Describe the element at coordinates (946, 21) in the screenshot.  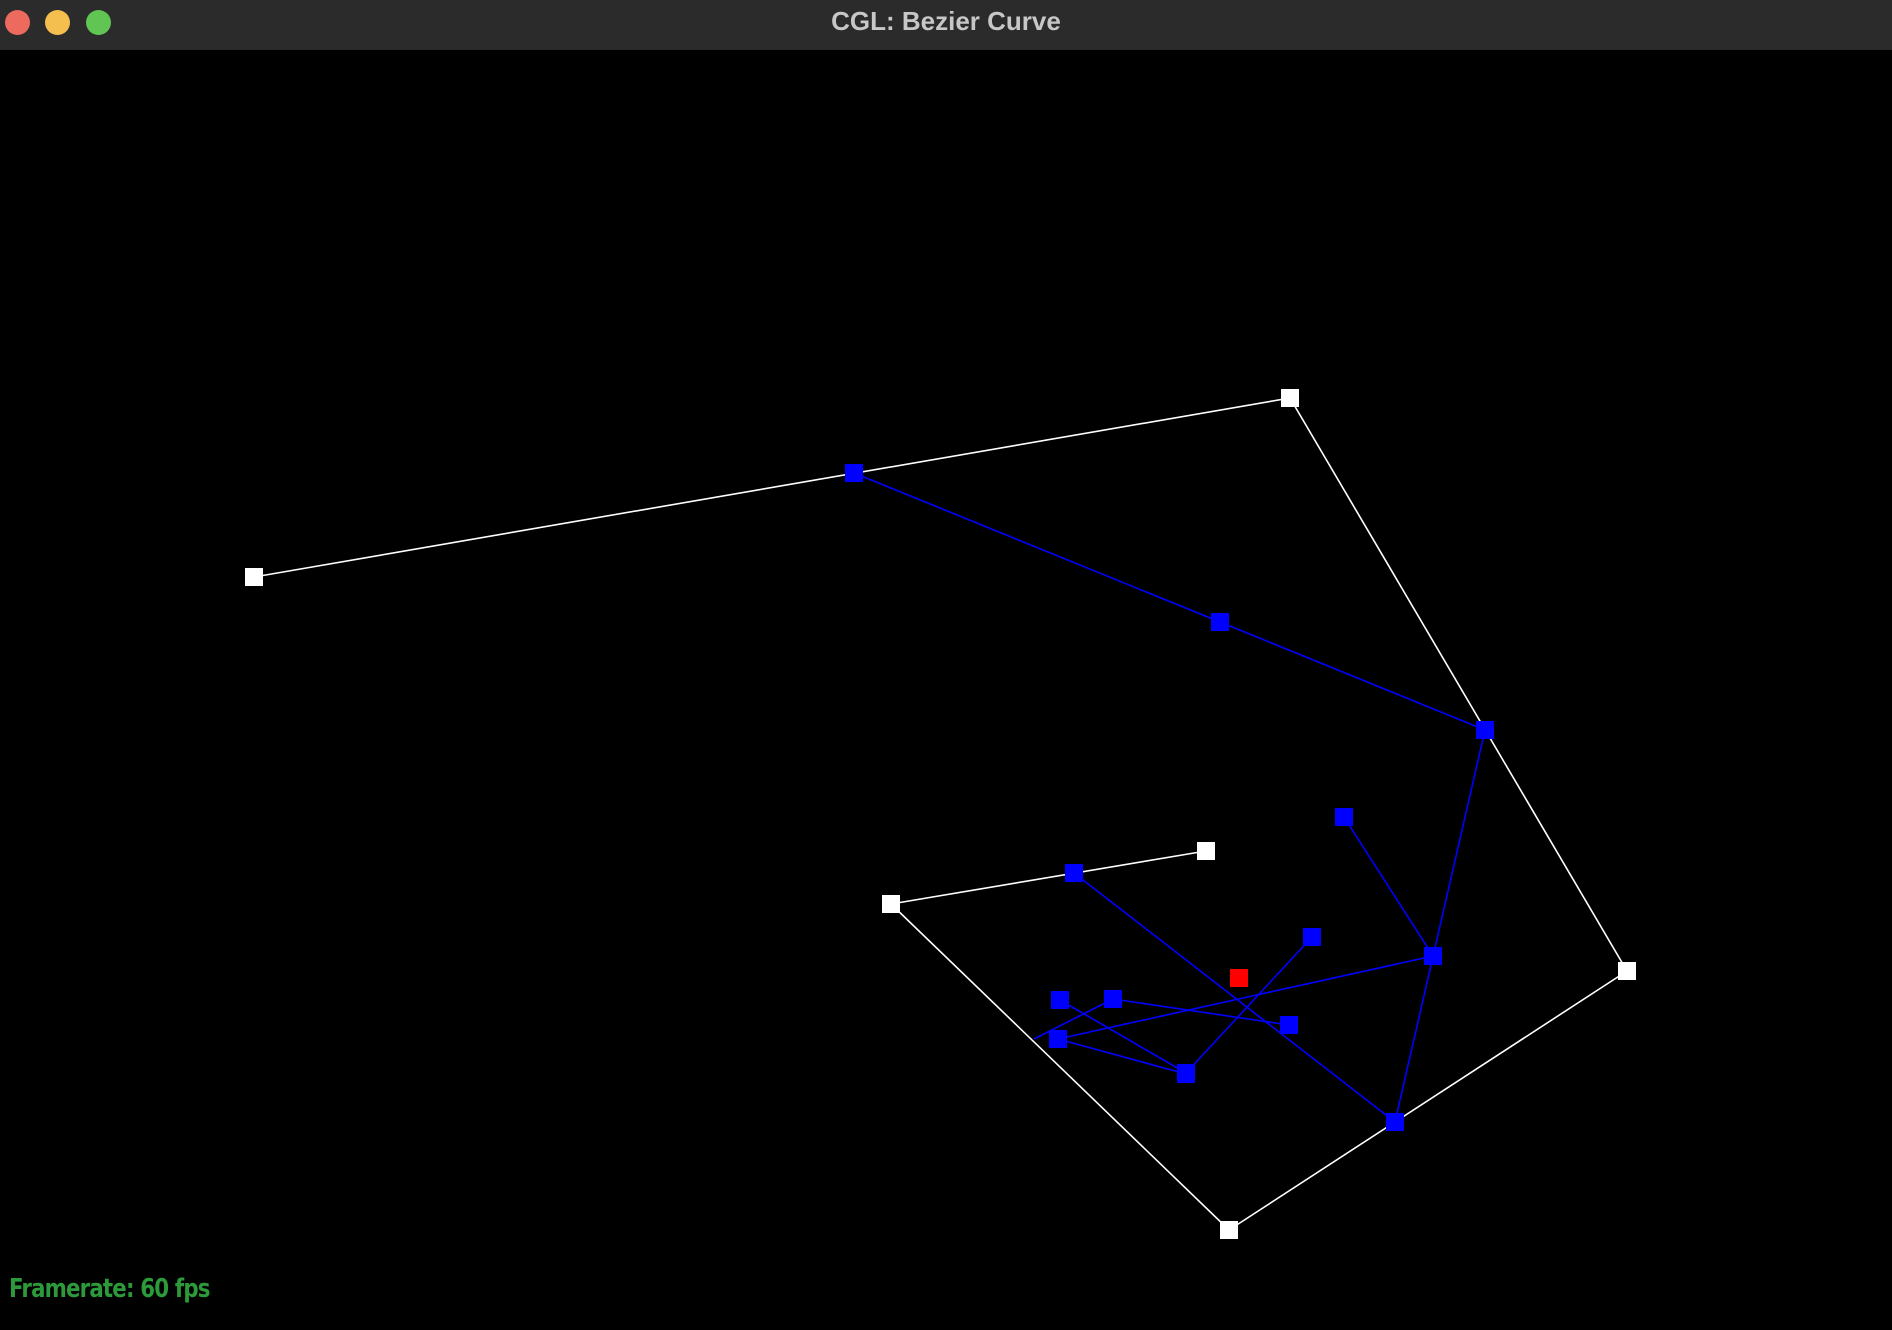
I see `window-title: CGL: Bezier Curve` at that location.